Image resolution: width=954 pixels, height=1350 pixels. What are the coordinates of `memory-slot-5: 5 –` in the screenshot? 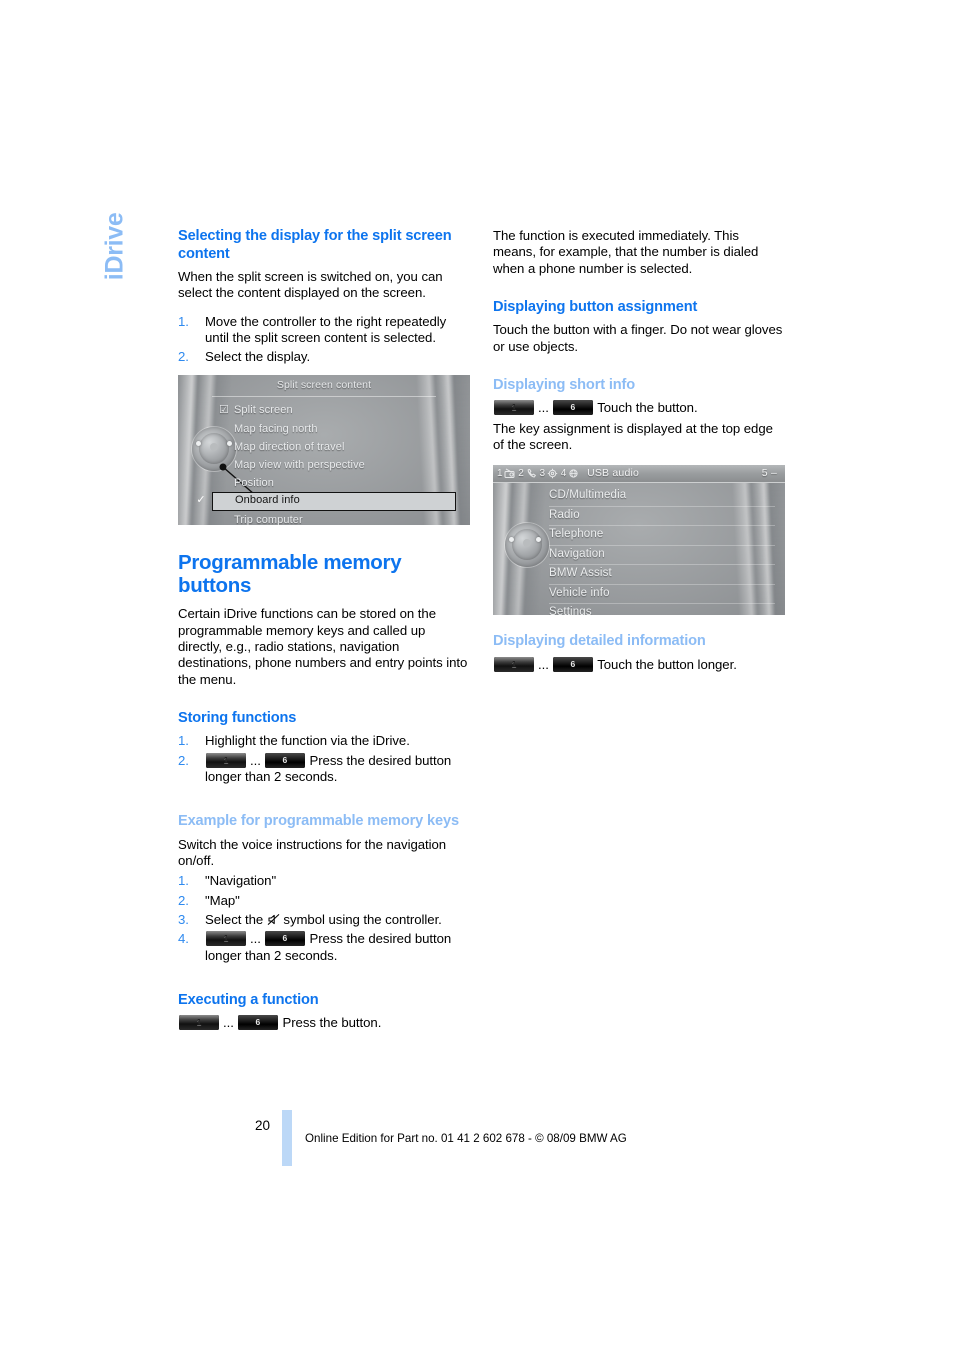 It's located at (769, 473).